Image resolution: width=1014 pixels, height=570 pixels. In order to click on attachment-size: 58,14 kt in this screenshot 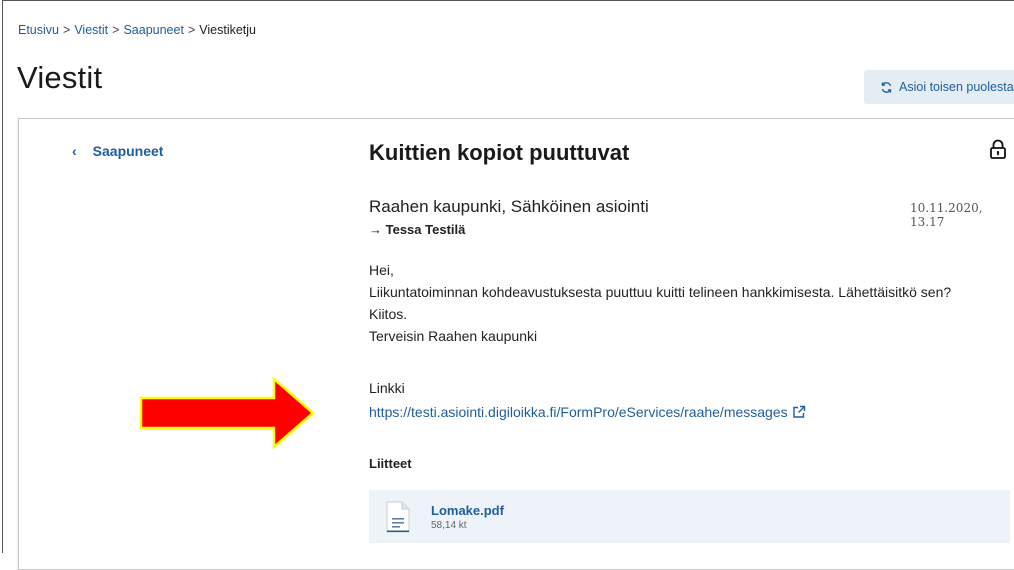, I will do `click(449, 525)`.